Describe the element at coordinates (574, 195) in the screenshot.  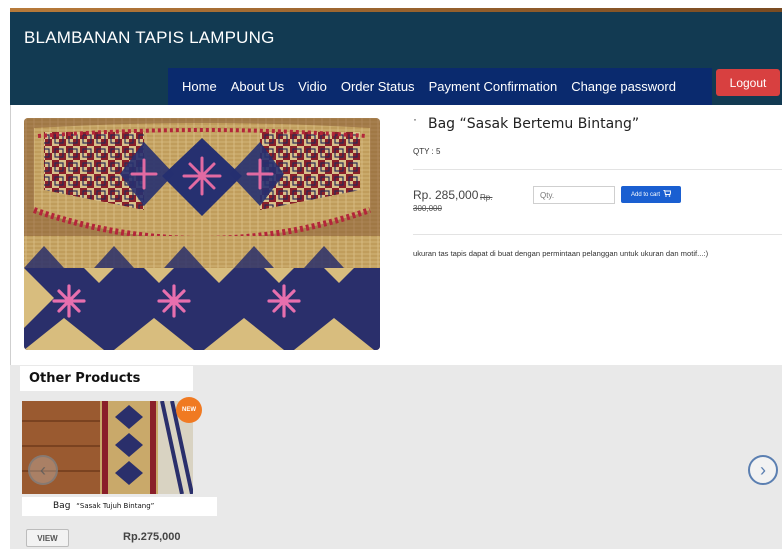
I see `qty-input` at that location.